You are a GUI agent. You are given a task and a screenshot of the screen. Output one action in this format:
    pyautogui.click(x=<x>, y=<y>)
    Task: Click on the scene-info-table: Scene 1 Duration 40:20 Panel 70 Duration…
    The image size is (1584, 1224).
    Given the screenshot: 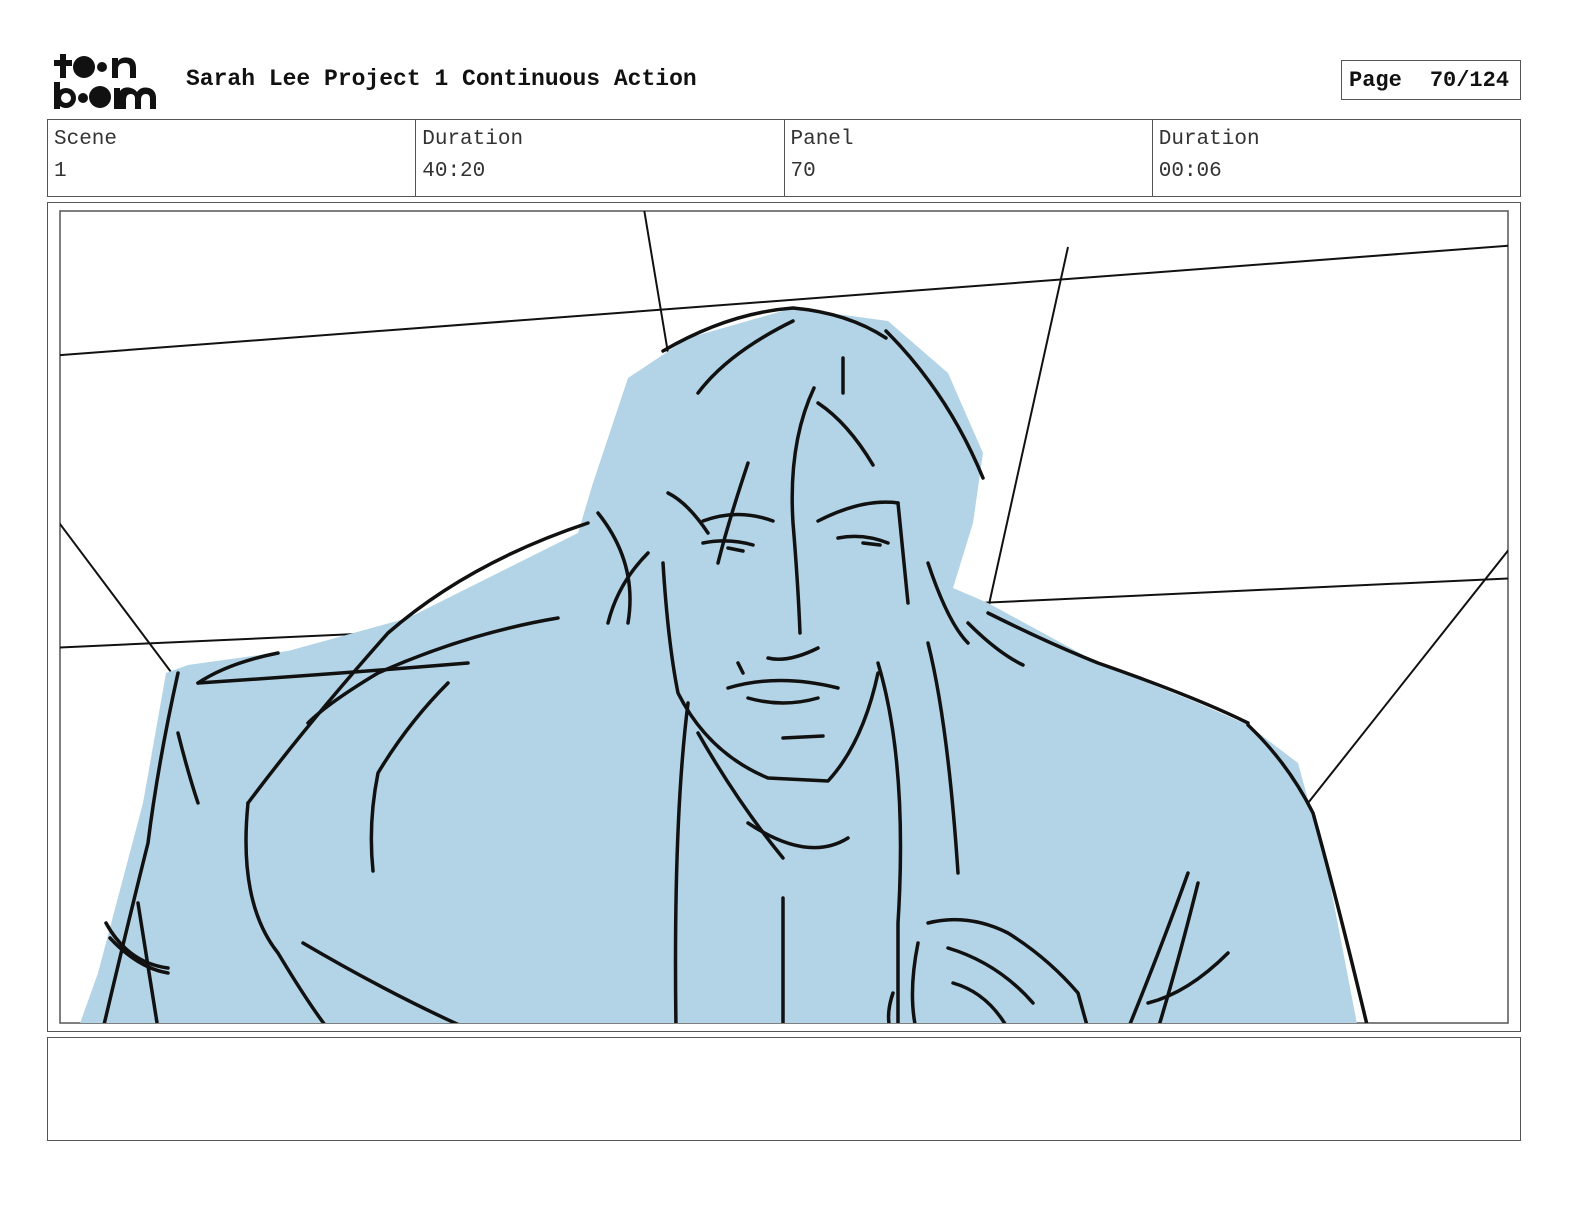 What is the action you would take?
    pyautogui.click(x=784, y=158)
    